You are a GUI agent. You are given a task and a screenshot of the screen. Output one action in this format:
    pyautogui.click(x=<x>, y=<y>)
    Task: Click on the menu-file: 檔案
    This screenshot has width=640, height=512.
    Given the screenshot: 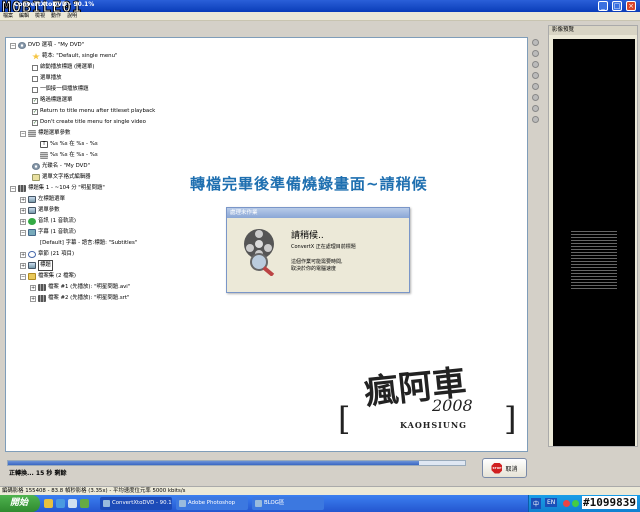 What is the action you would take?
    pyautogui.click(x=8, y=16)
    